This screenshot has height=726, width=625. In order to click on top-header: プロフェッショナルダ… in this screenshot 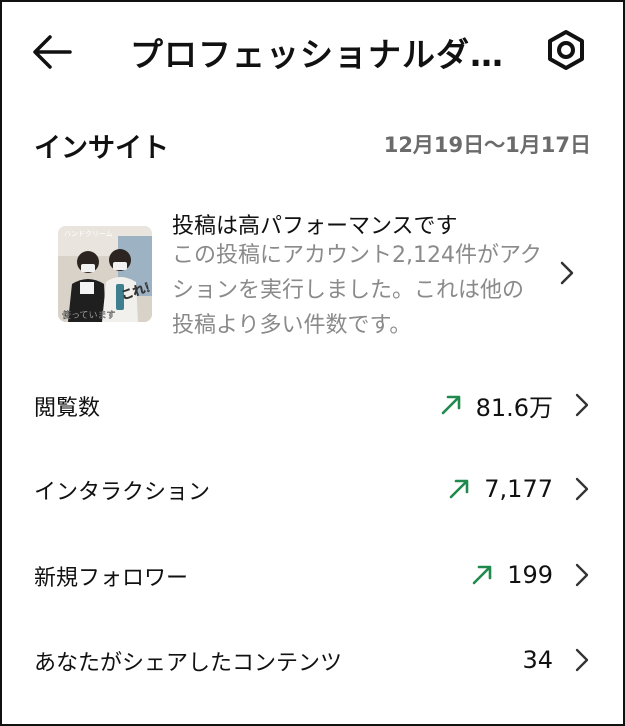, I will do `click(312, 52)`.